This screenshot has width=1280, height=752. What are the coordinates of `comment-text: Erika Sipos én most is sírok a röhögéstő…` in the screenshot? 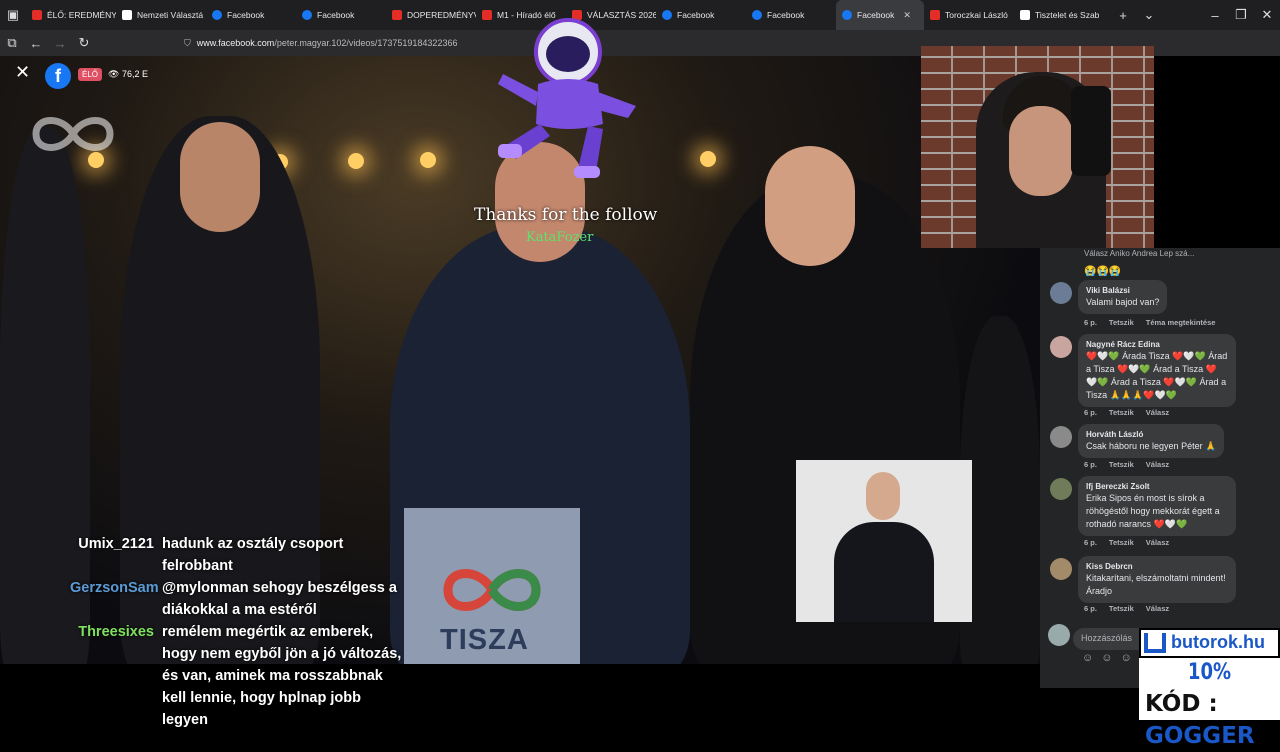 It's located at (1153, 511).